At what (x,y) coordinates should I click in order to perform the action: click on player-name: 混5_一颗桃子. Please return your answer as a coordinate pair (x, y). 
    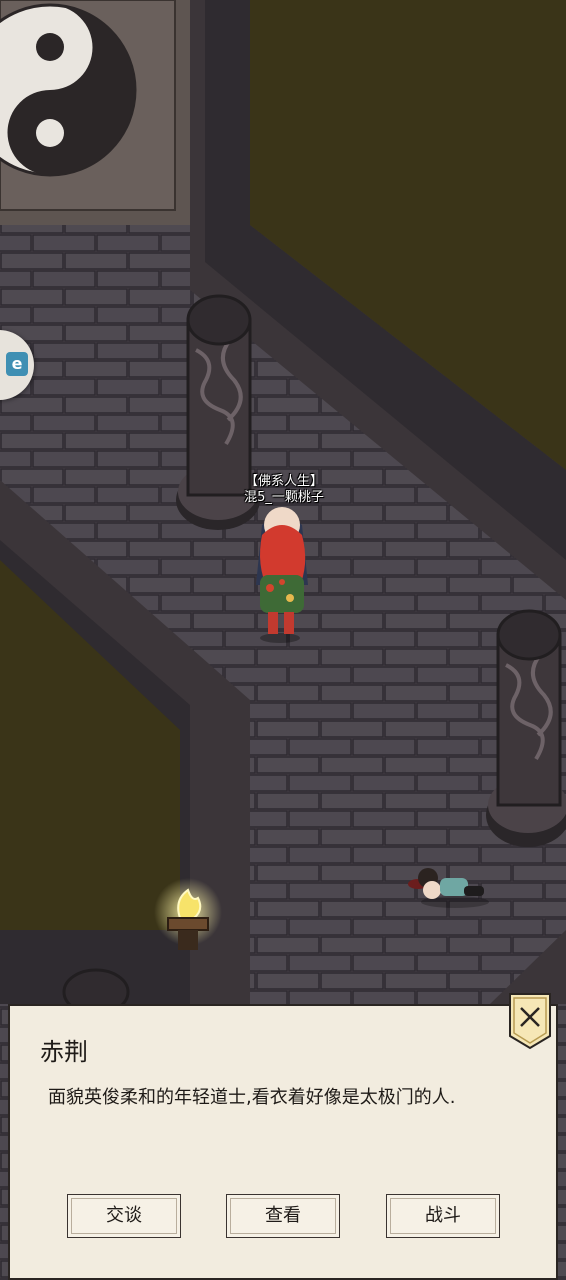
    Looking at the image, I should click on (284, 497).